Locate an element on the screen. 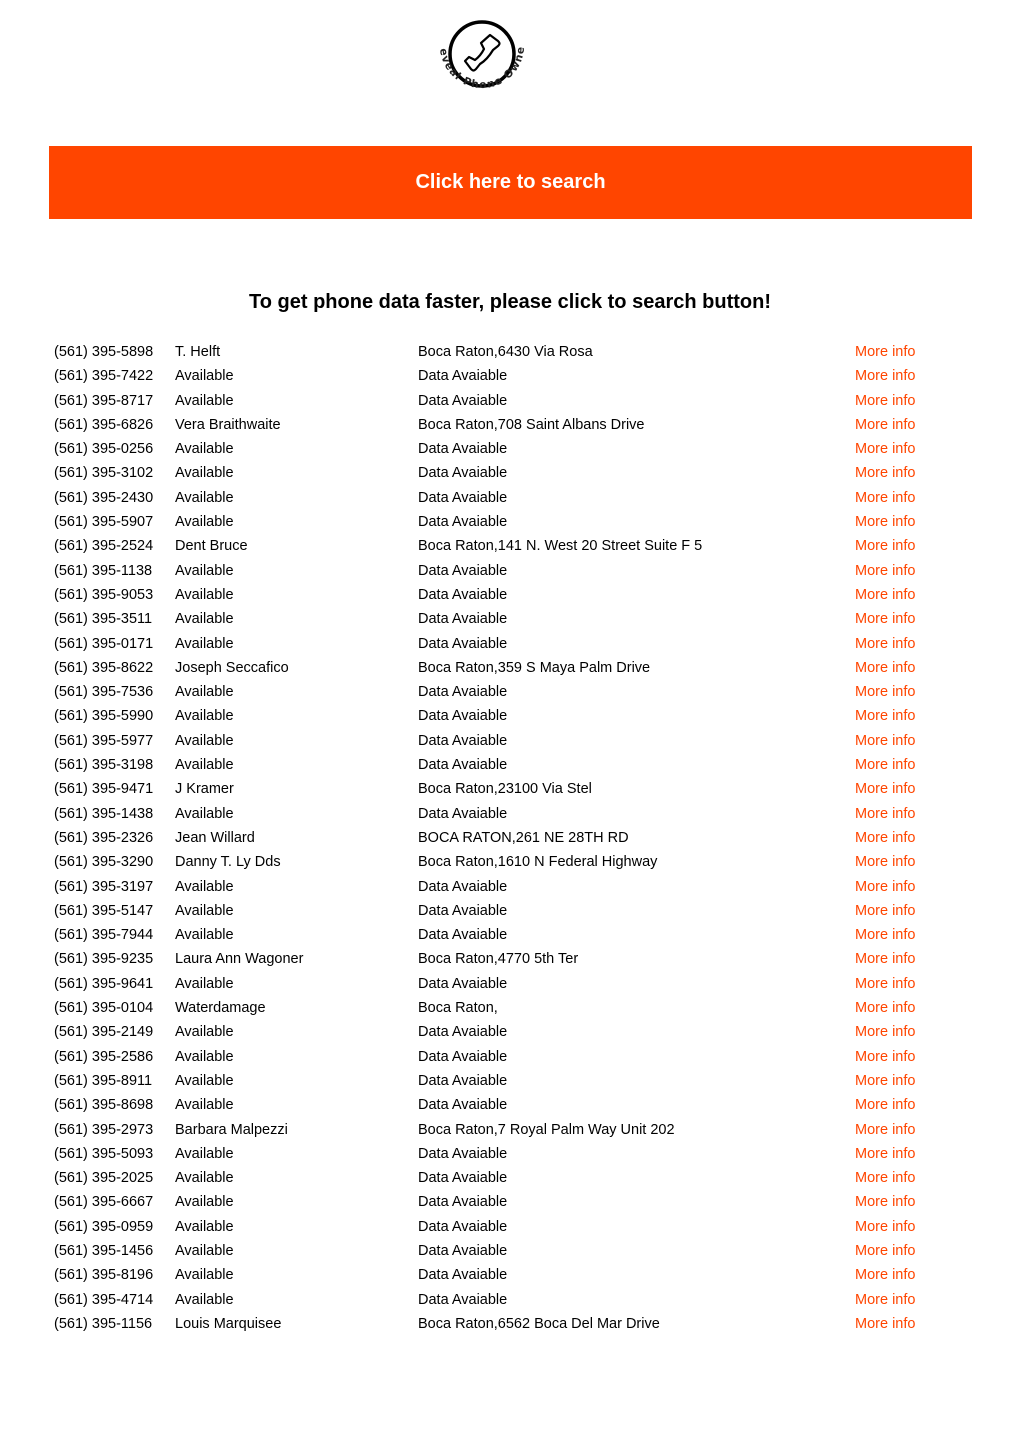  owner-name: Joseph Seccafico is located at coordinates (232, 667).